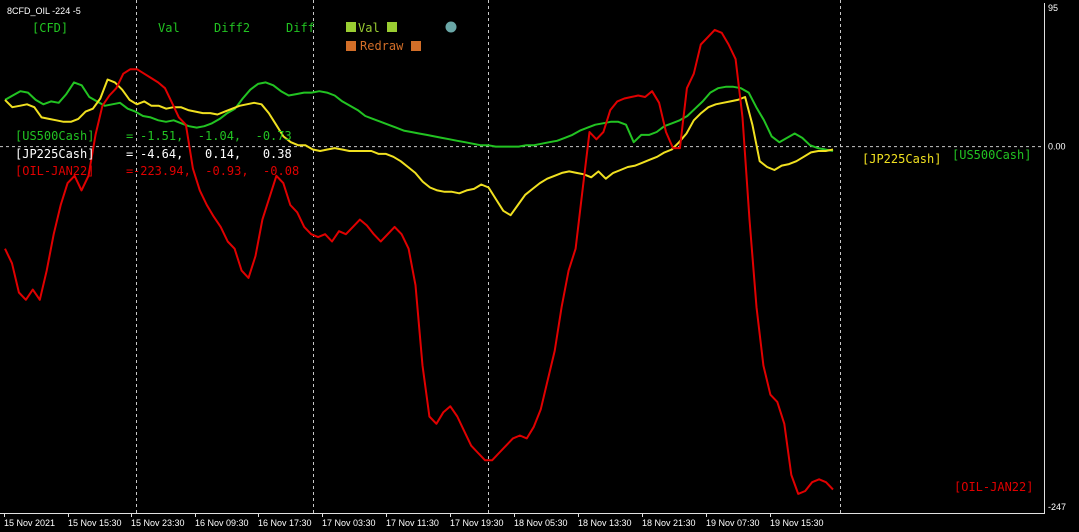 The width and height of the screenshot is (1079, 532). What do you see at coordinates (993, 487) in the screenshot?
I see `right-label-oil: [OIL-JAN22]` at bounding box center [993, 487].